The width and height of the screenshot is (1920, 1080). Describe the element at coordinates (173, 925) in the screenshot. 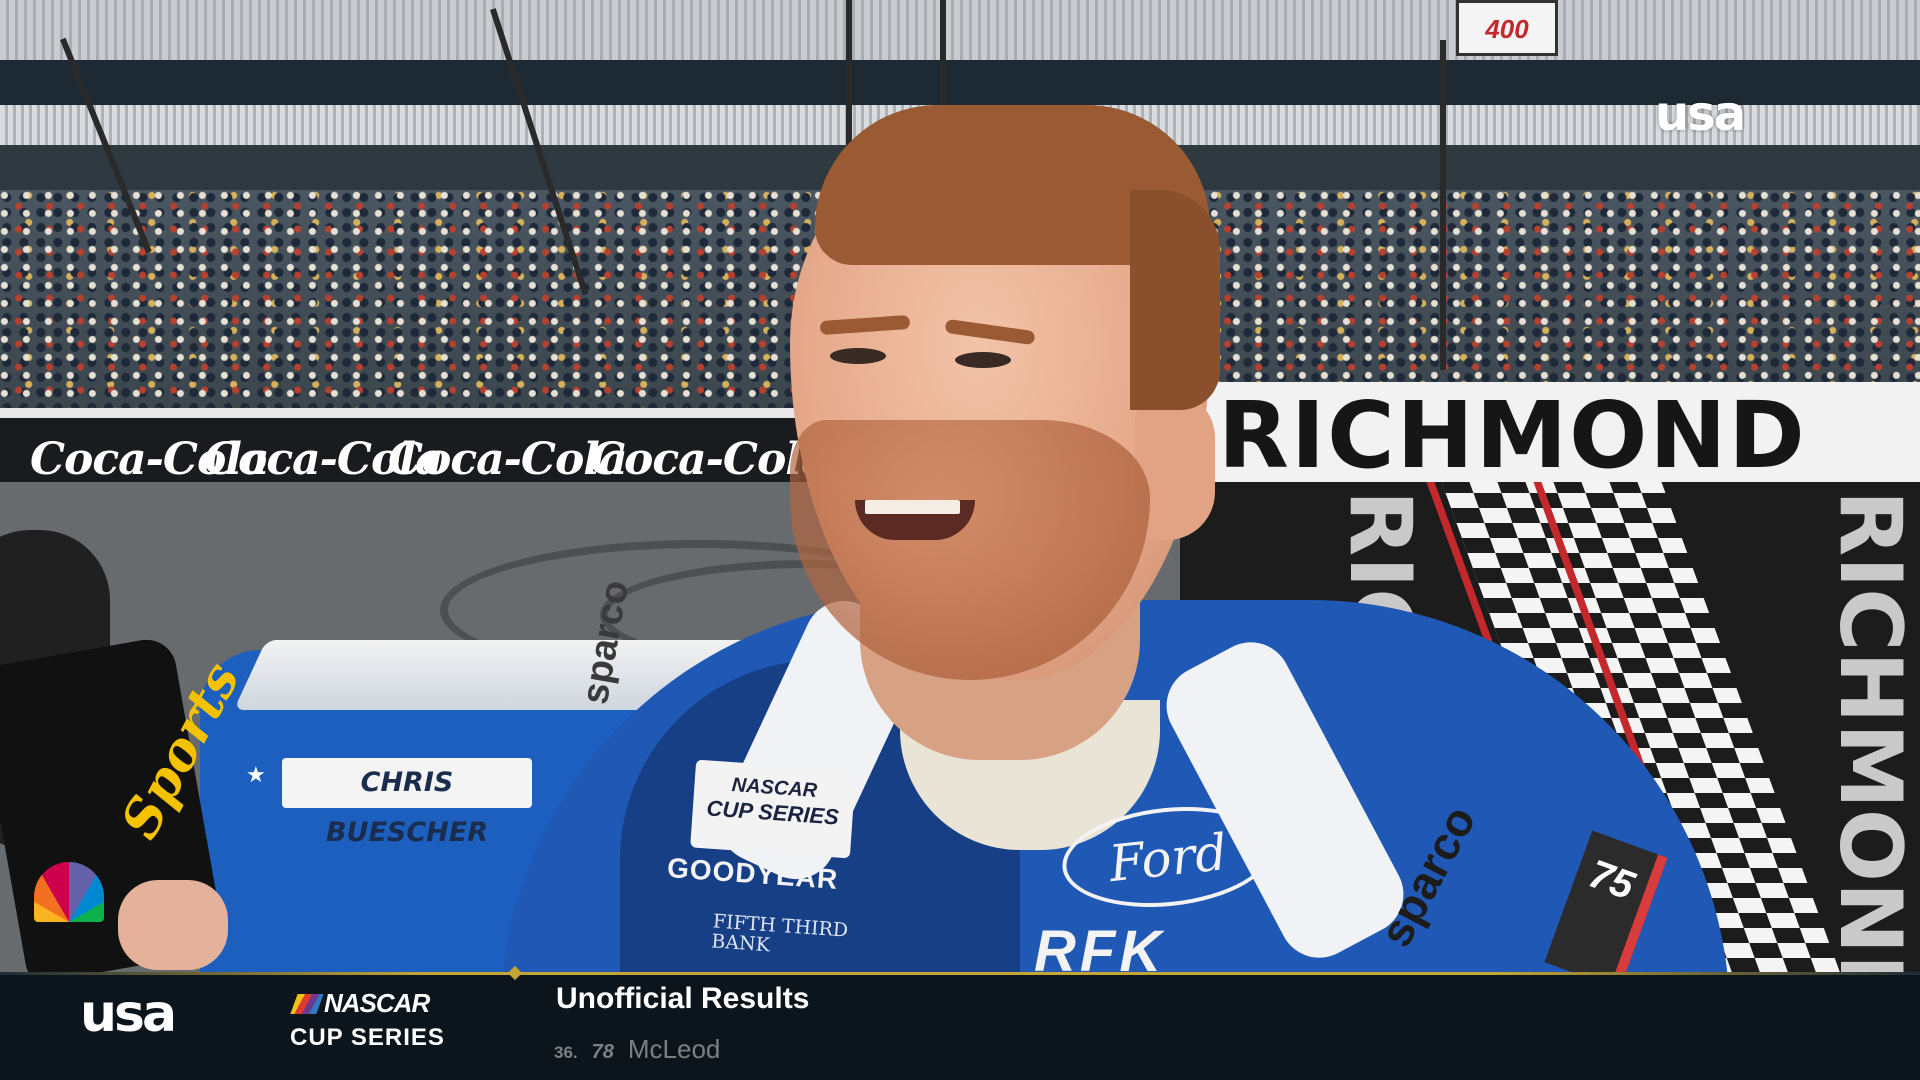

I see `reporter-hand` at that location.